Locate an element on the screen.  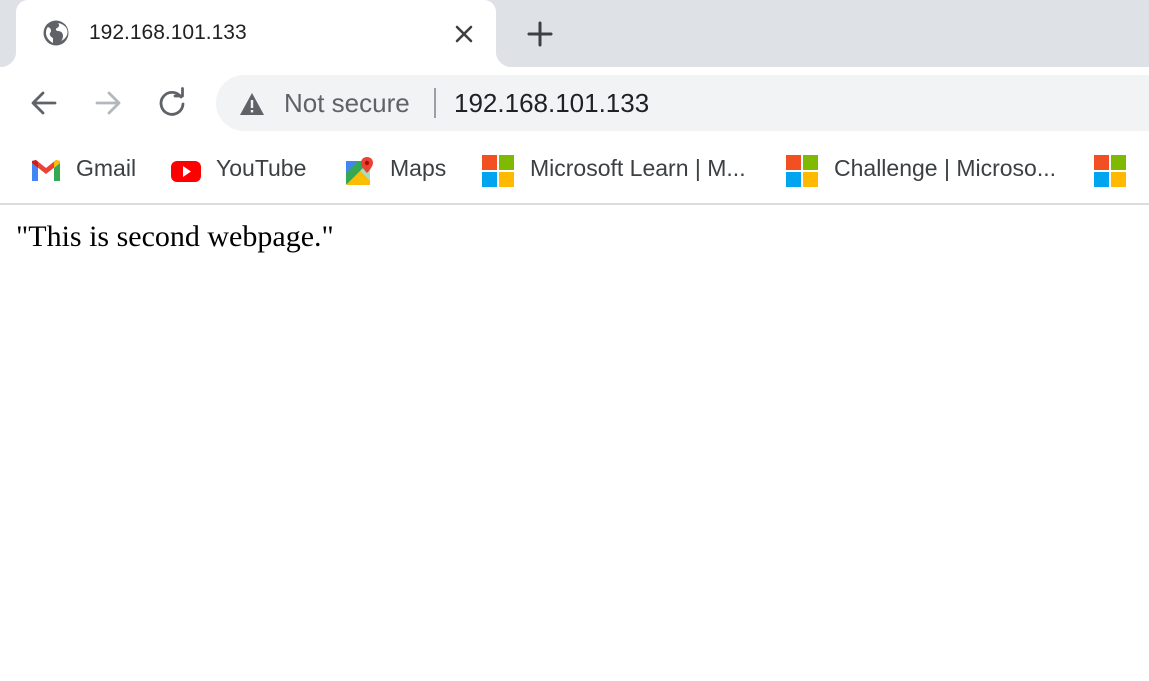
address-bar: Not secure 192.168.101.133 is located at coordinates (682, 103).